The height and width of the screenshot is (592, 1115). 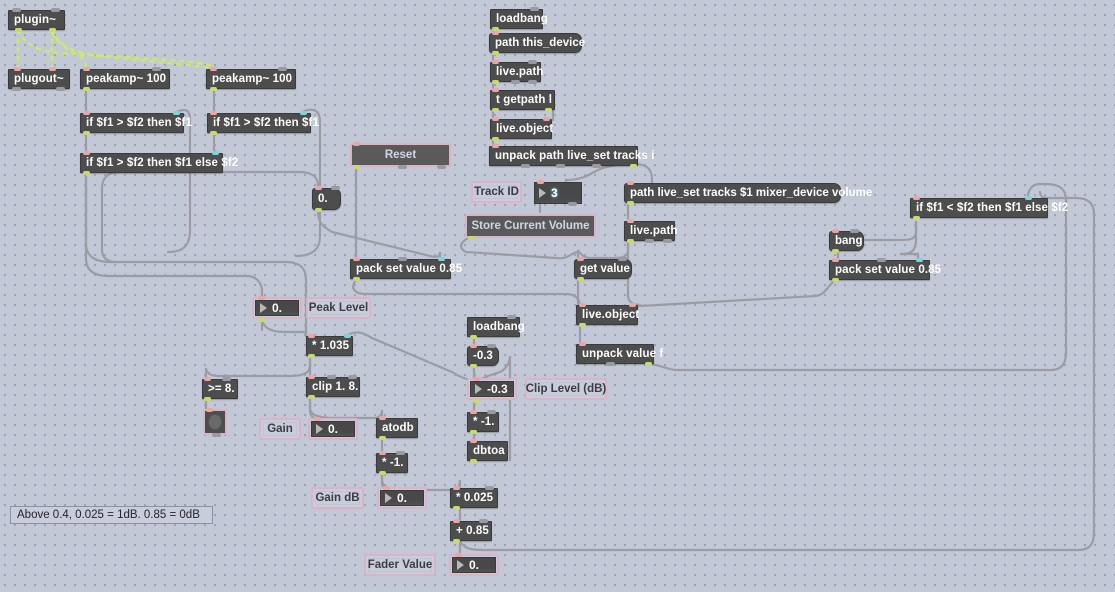 I want to click on object-t-getpath: t getpath l, so click(x=522, y=100).